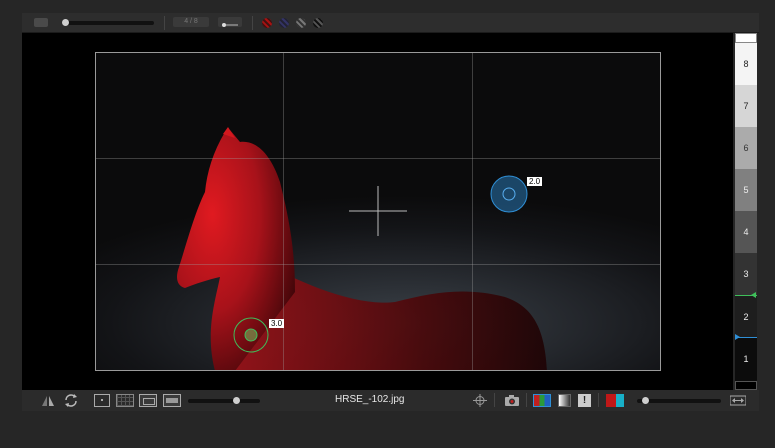 Image resolution: width=775 pixels, height=448 pixels. What do you see at coordinates (125, 400) in the screenshot?
I see `grid-view-icon` at bounding box center [125, 400].